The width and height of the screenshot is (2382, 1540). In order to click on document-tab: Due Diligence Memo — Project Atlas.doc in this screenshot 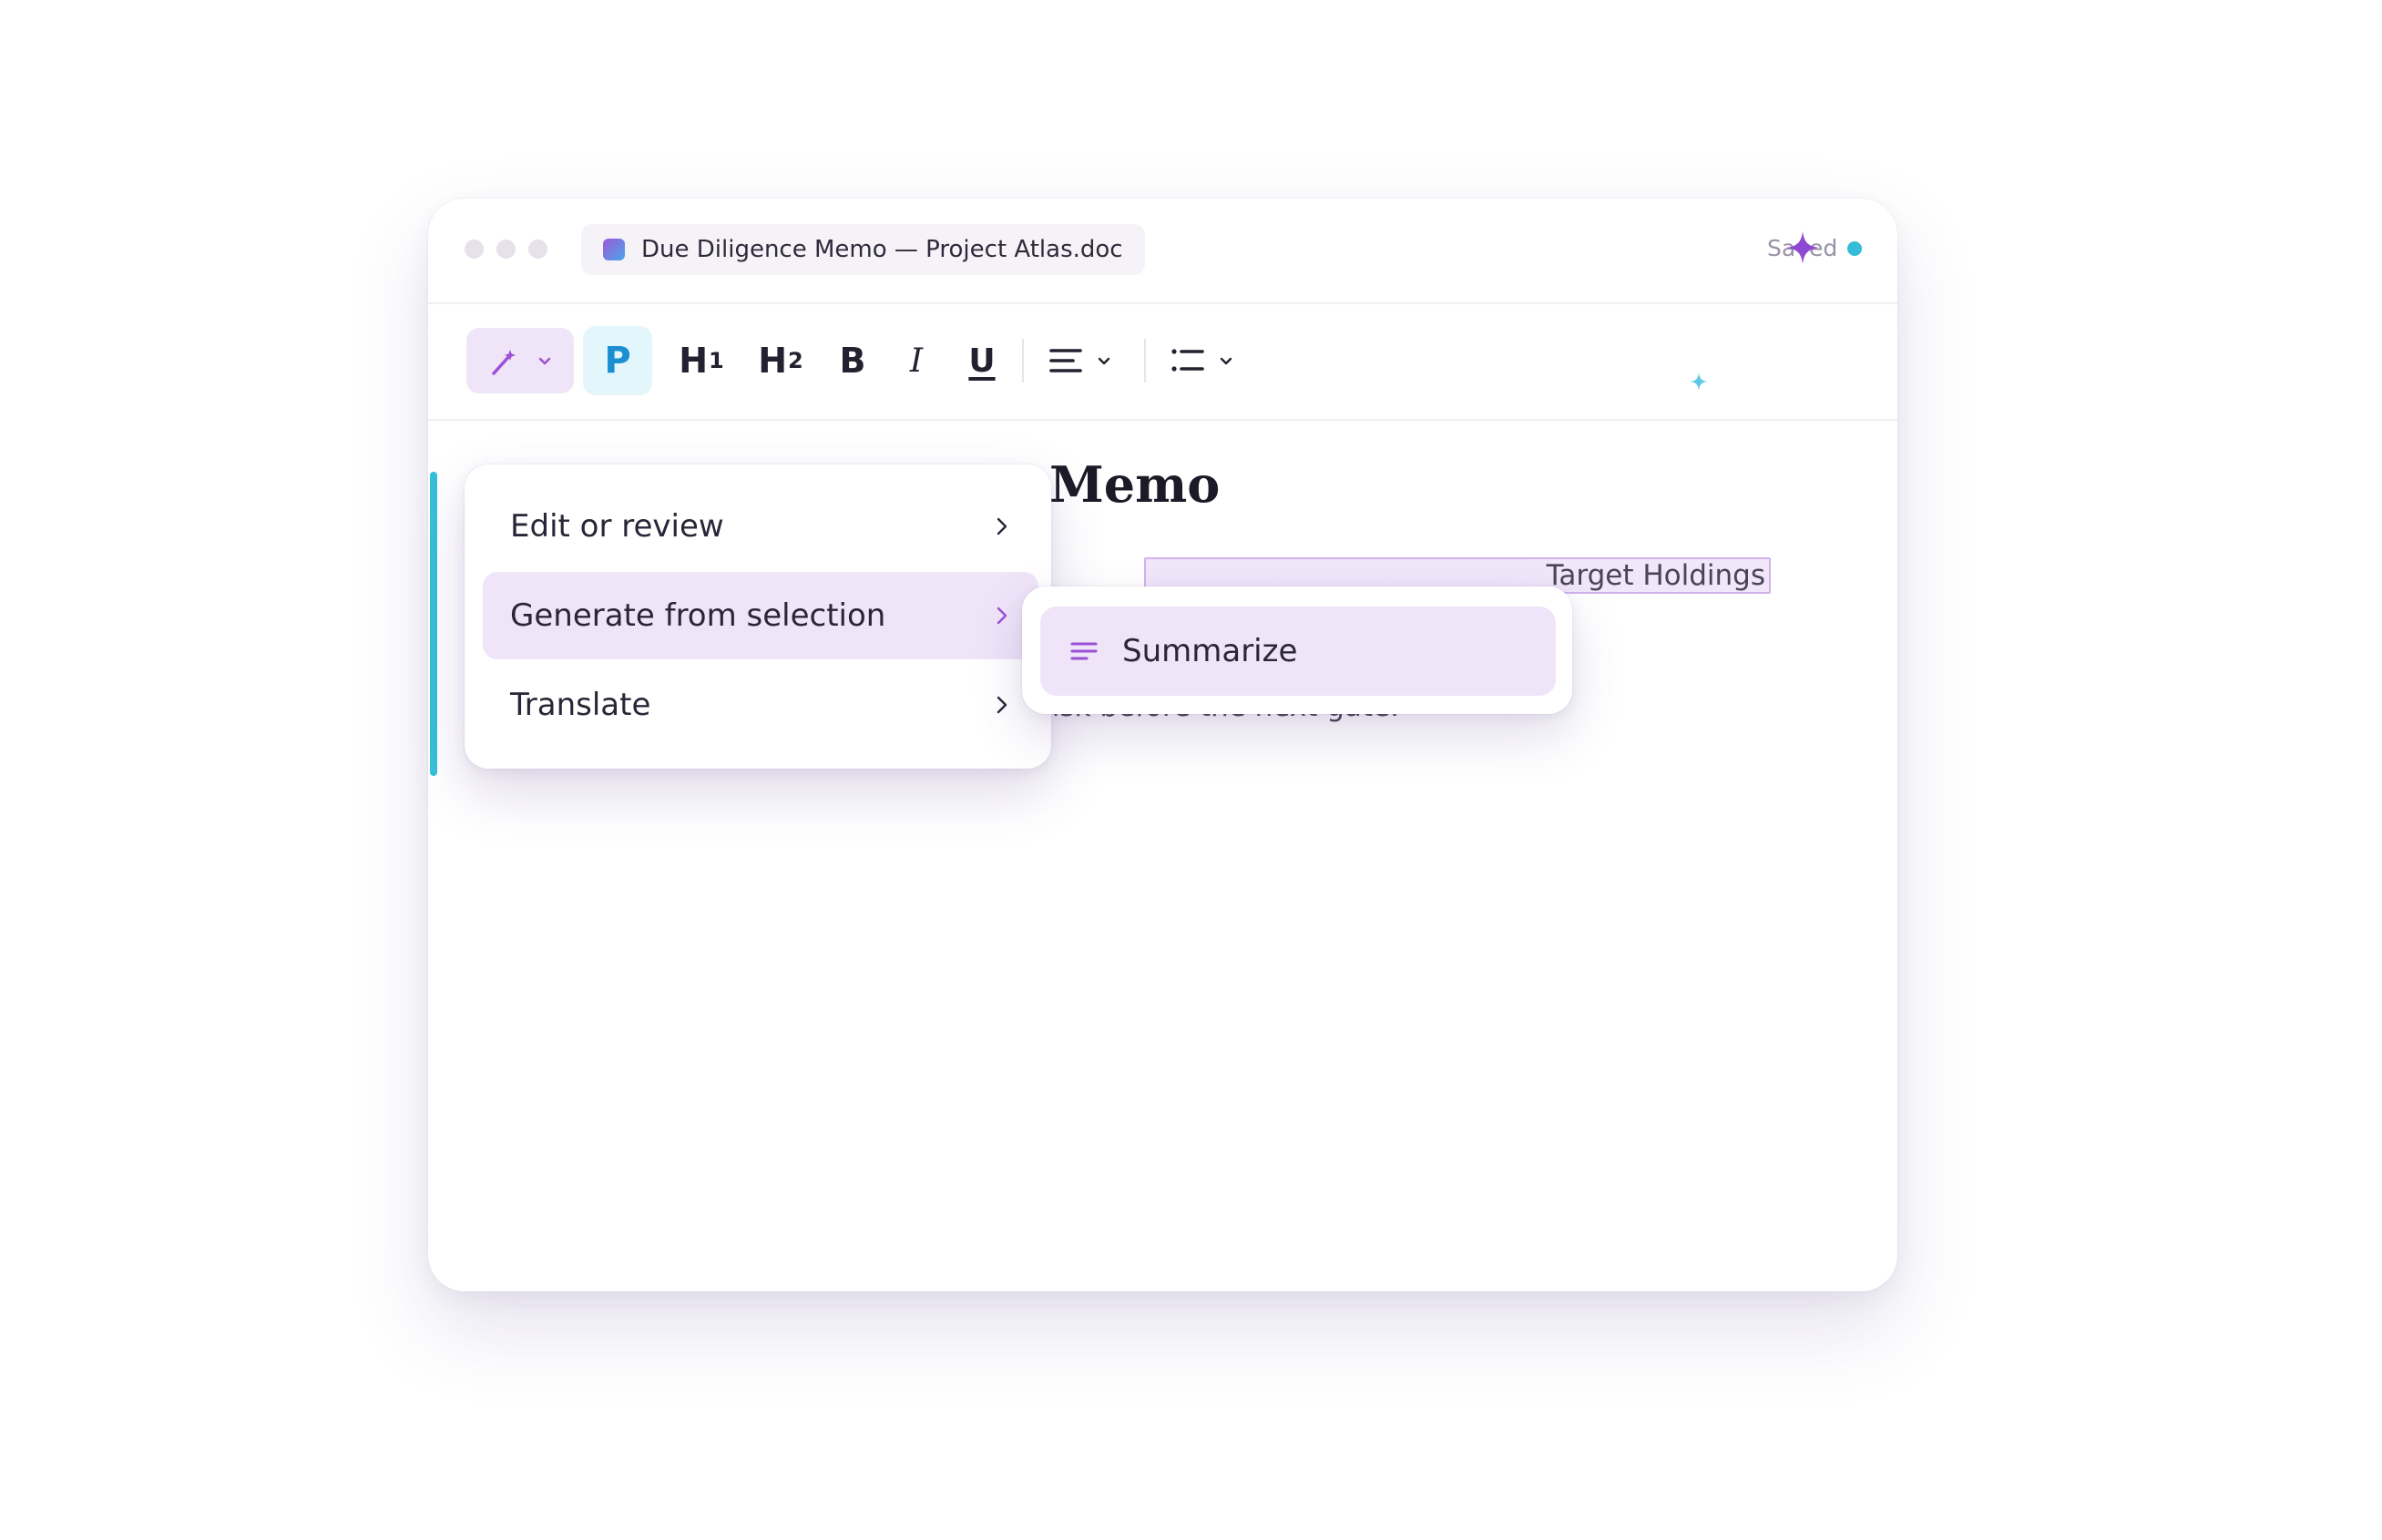, I will do `click(863, 249)`.